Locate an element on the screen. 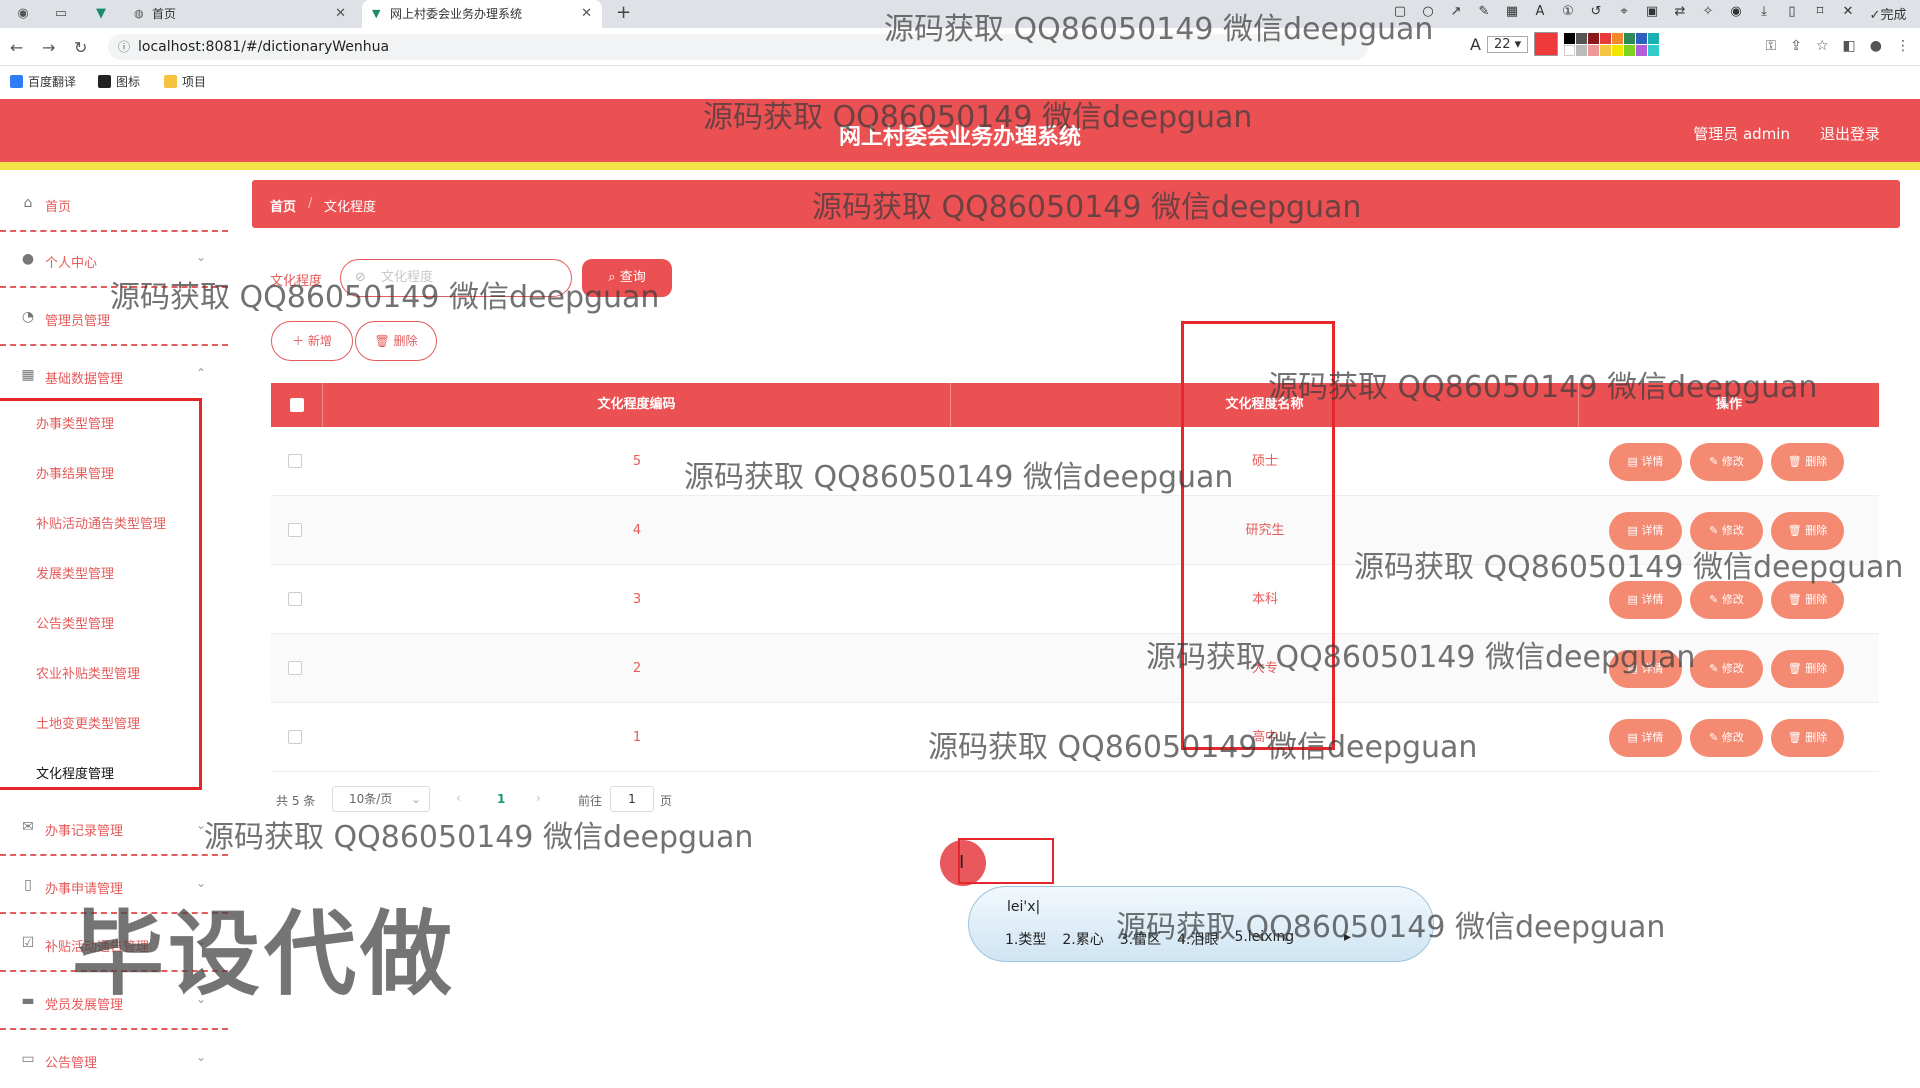  done-button: ✓完成 is located at coordinates (1888, 13).